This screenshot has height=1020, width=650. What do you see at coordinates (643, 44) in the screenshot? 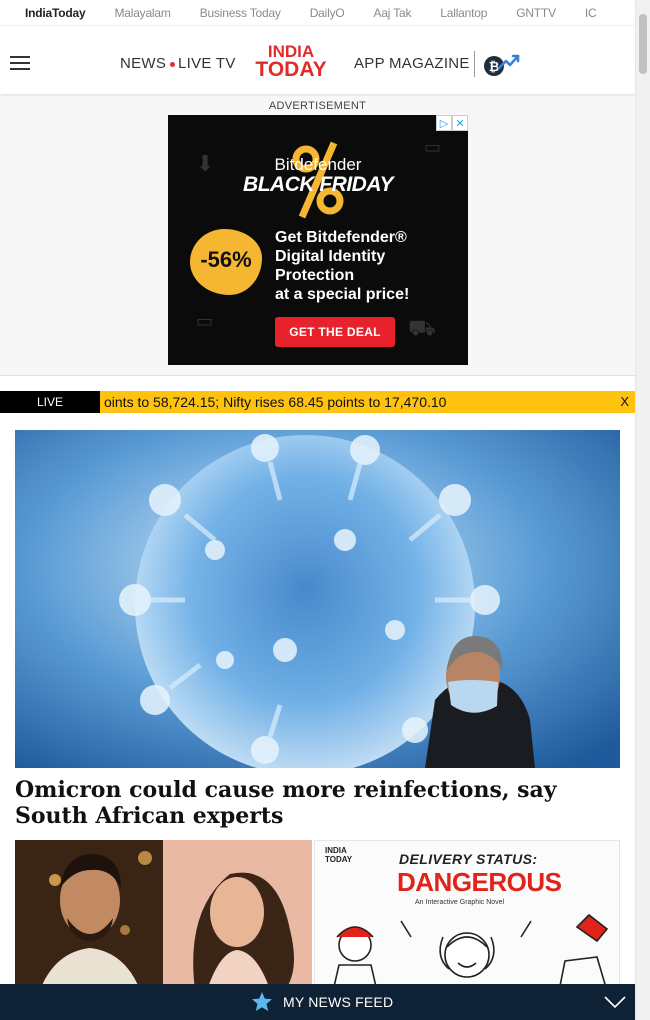
I see `scrollbar-thumb` at bounding box center [643, 44].